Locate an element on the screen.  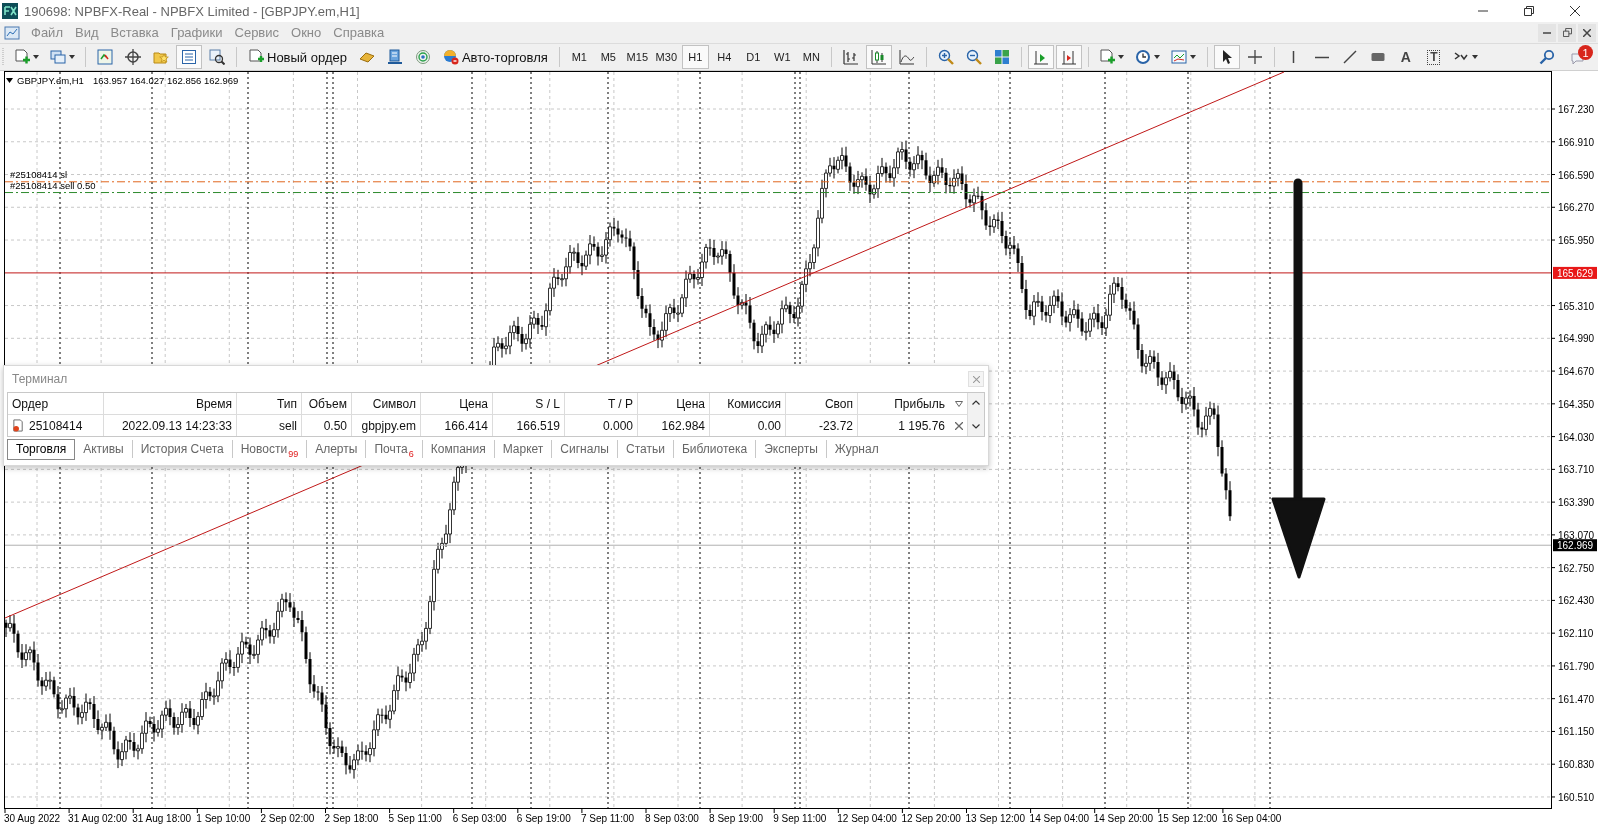
timeframe-button: W1 is located at coordinates (782, 57).